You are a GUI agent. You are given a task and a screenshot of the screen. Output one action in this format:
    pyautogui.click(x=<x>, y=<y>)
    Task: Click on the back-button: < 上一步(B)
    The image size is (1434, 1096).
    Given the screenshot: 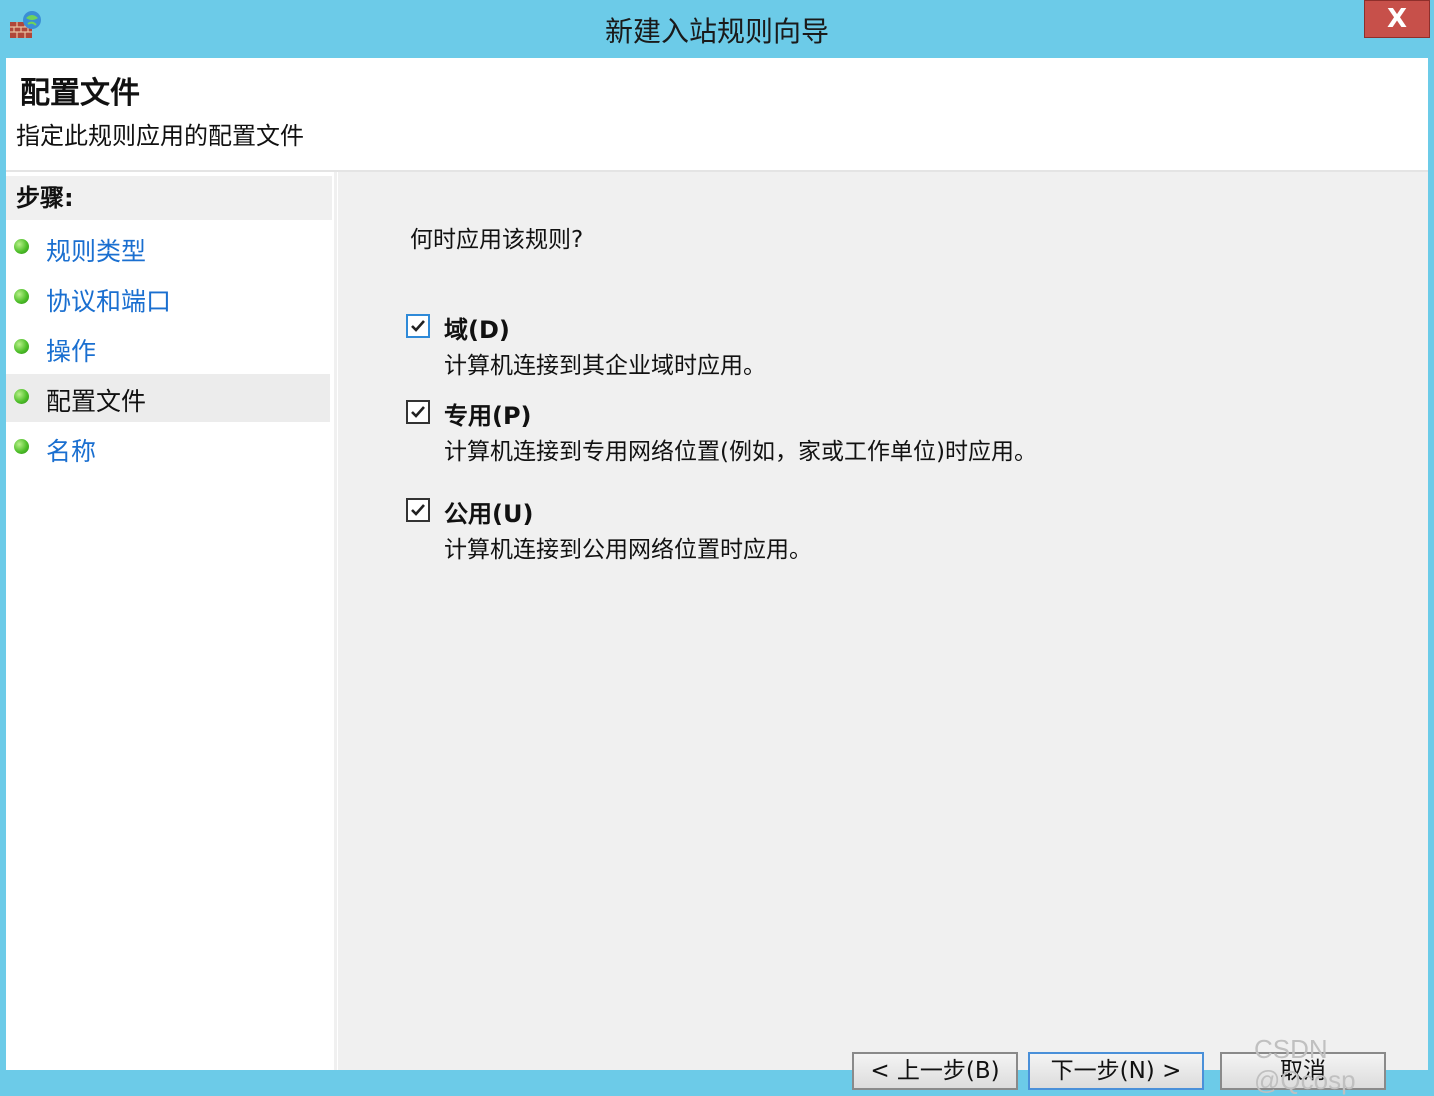 What is the action you would take?
    pyautogui.click(x=935, y=1071)
    